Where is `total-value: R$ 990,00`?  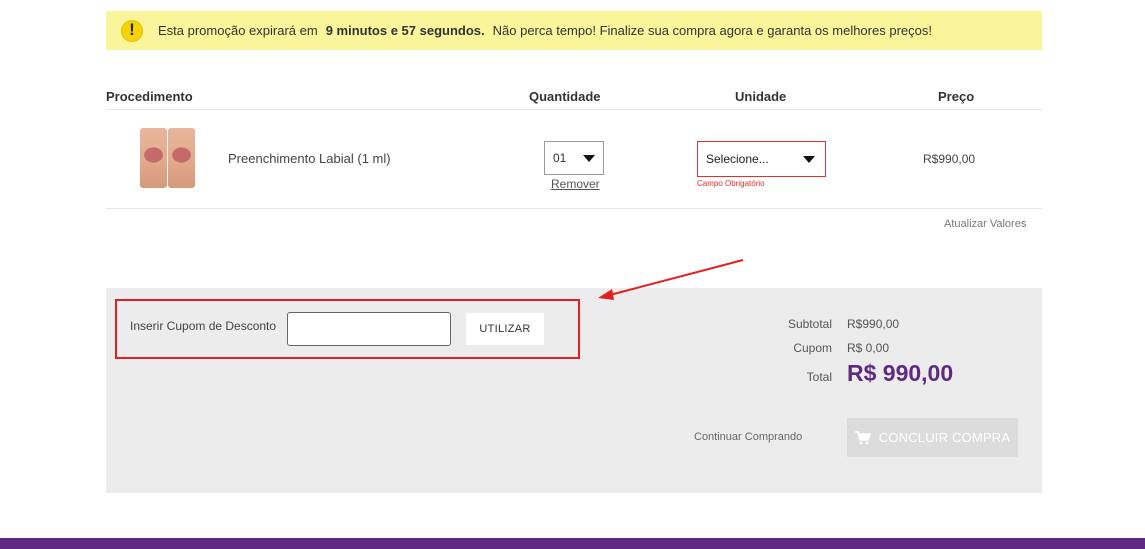 total-value: R$ 990,00 is located at coordinates (900, 373).